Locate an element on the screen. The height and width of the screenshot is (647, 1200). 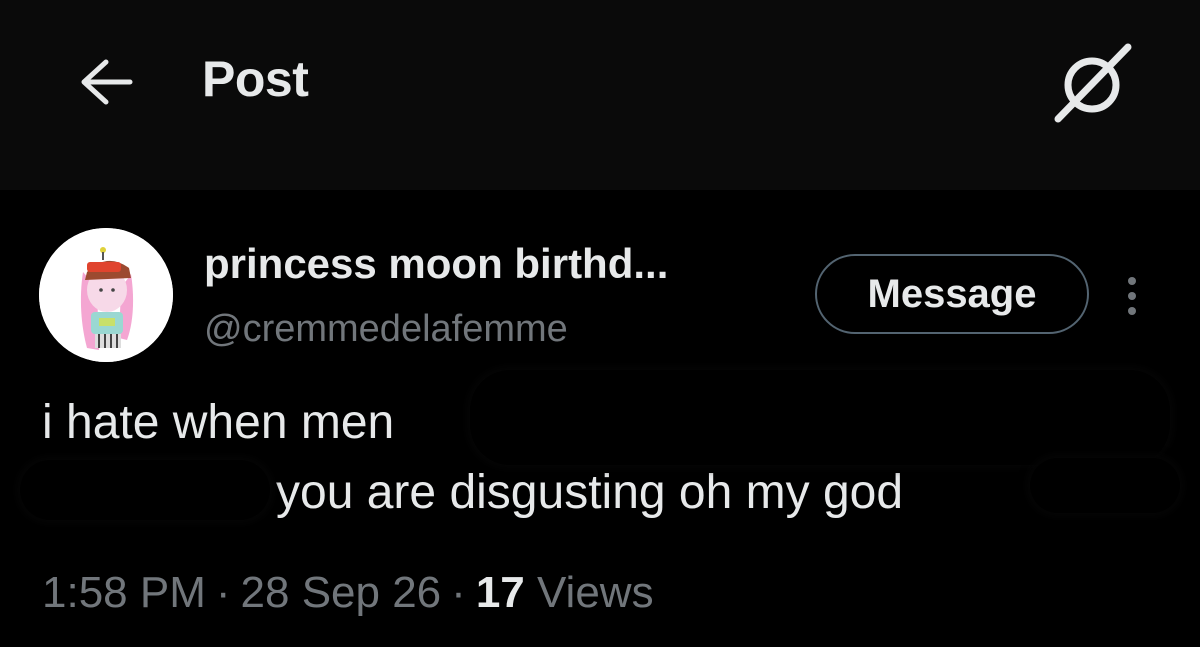
post-metadata: 1:58 PM · 28 Sep 26 · 17 Views is located at coordinates (348, 593).